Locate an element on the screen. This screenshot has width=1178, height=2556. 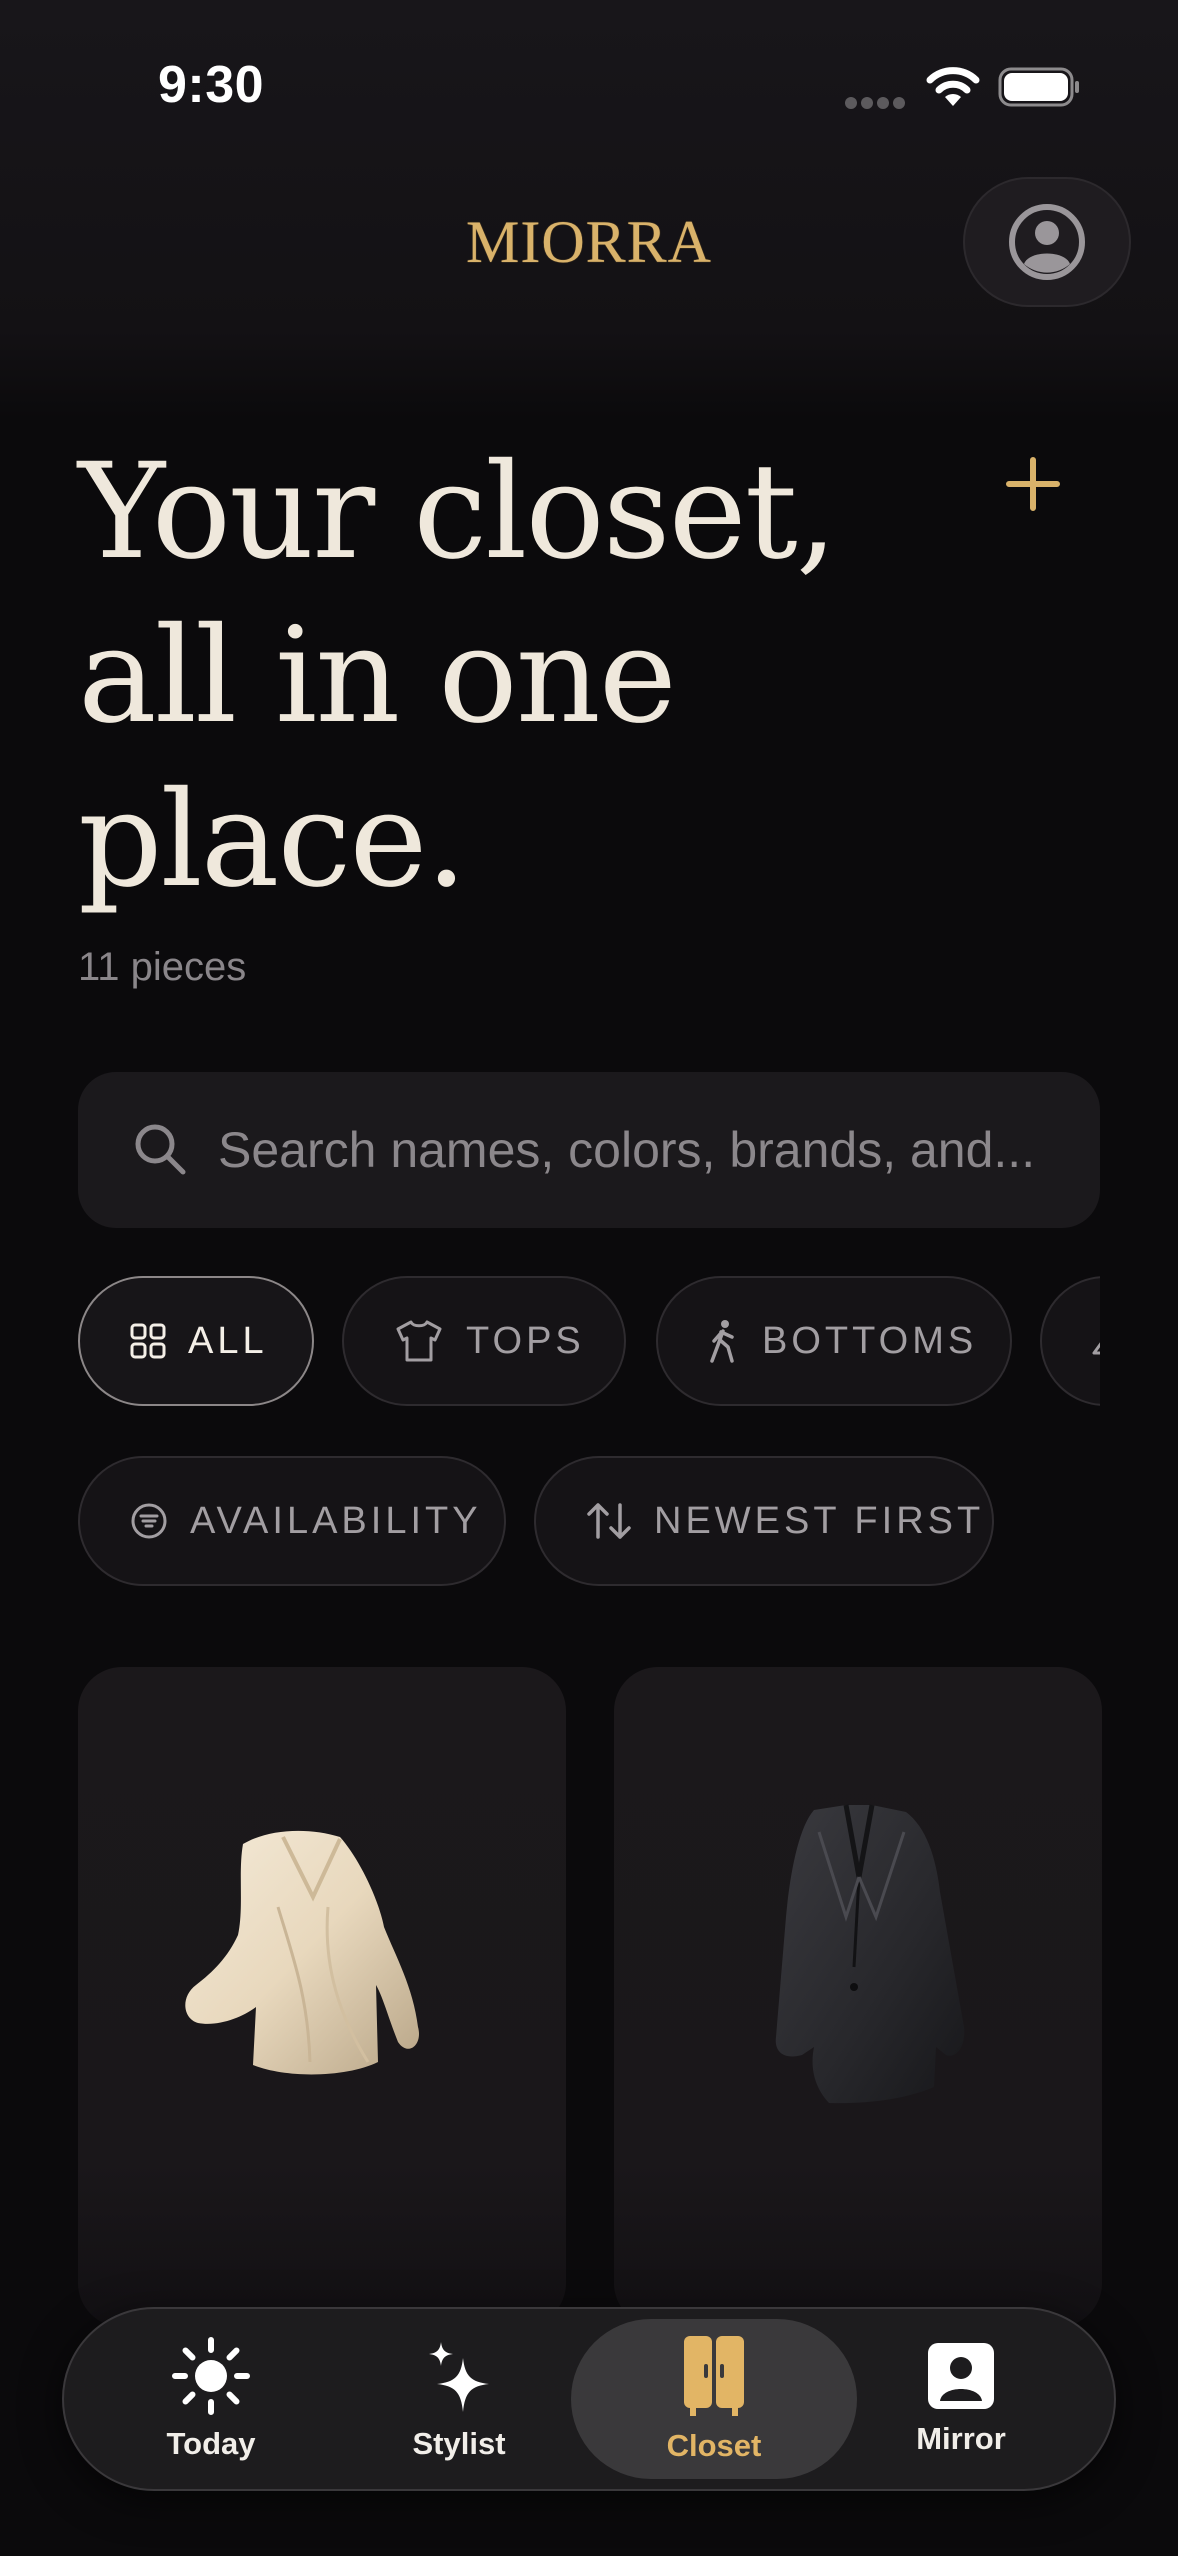
tshirt-icon is located at coordinates (419, 1341).